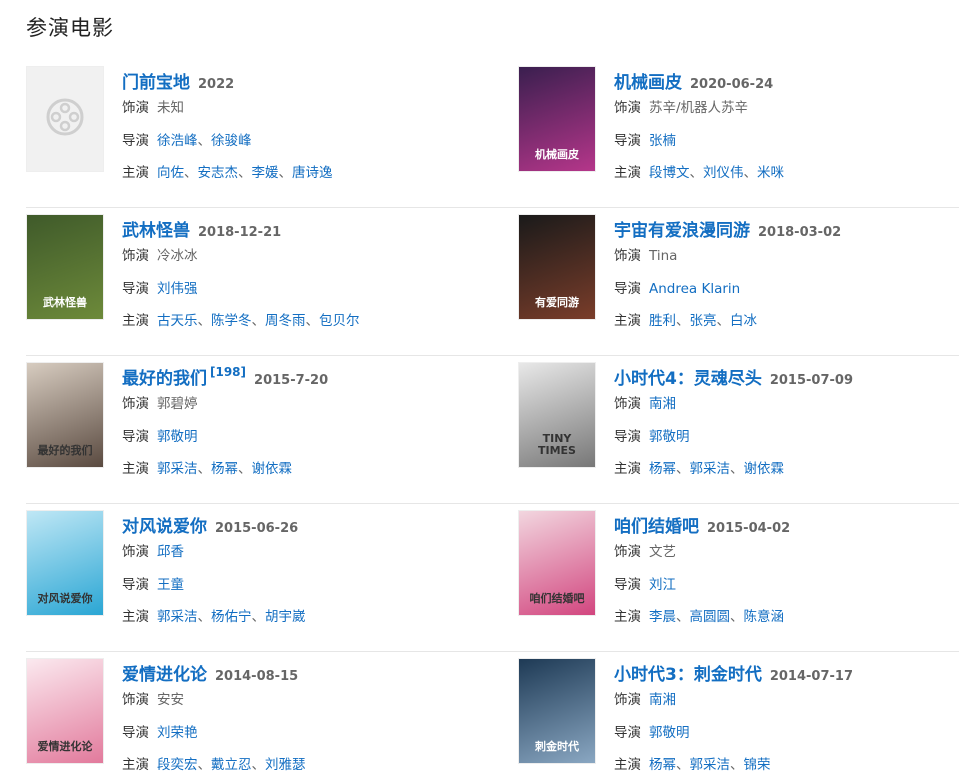 This screenshot has height=780, width=959. What do you see at coordinates (682, 228) in the screenshot?
I see `movie-title-link: 宇宙有爱浪漫同游` at bounding box center [682, 228].